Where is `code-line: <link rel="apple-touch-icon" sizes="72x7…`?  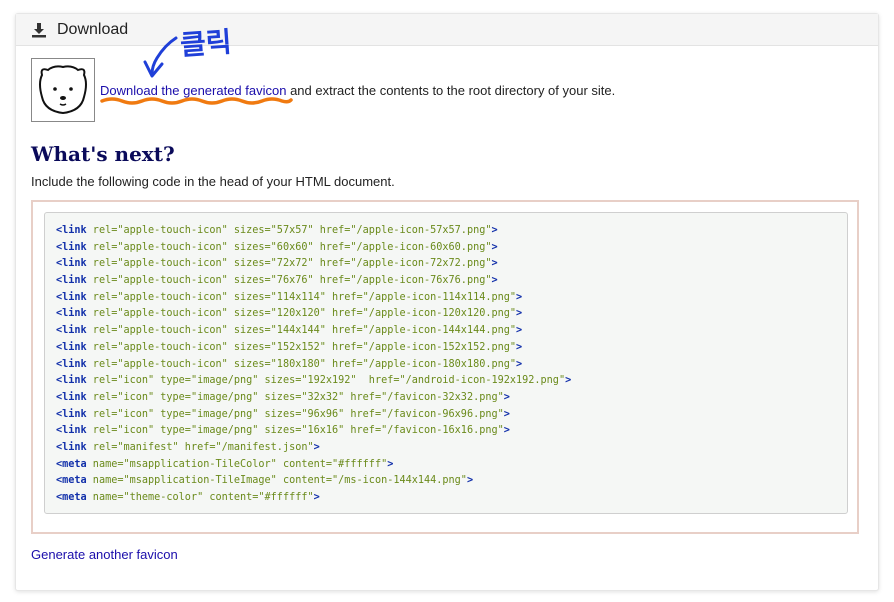 code-line: <link rel="apple-touch-icon" sizes="72x7… is located at coordinates (277, 264).